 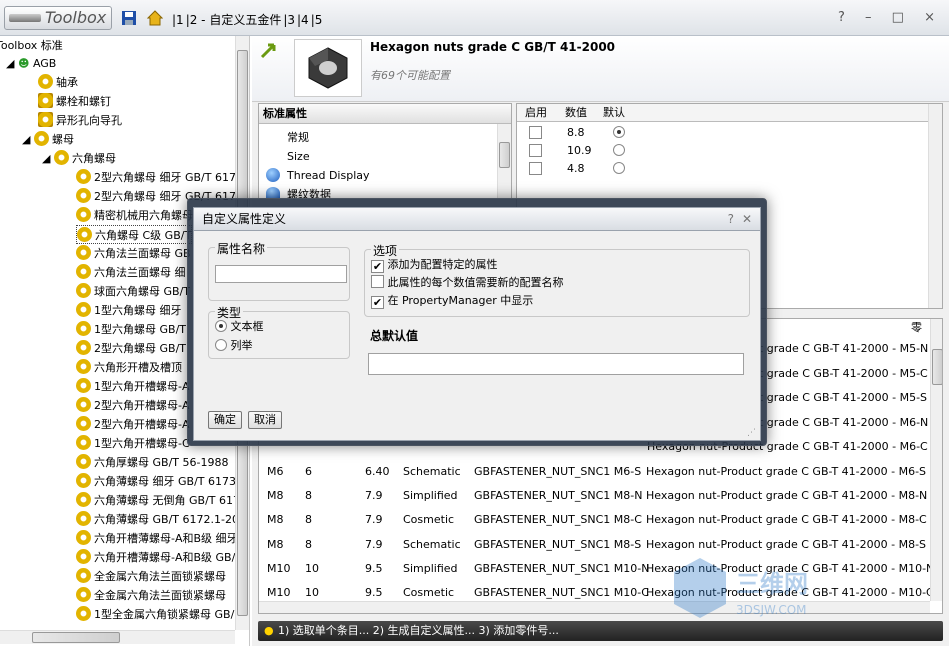 What do you see at coordinates (328, 156) in the screenshot?
I see `prop-item-size: Size` at bounding box center [328, 156].